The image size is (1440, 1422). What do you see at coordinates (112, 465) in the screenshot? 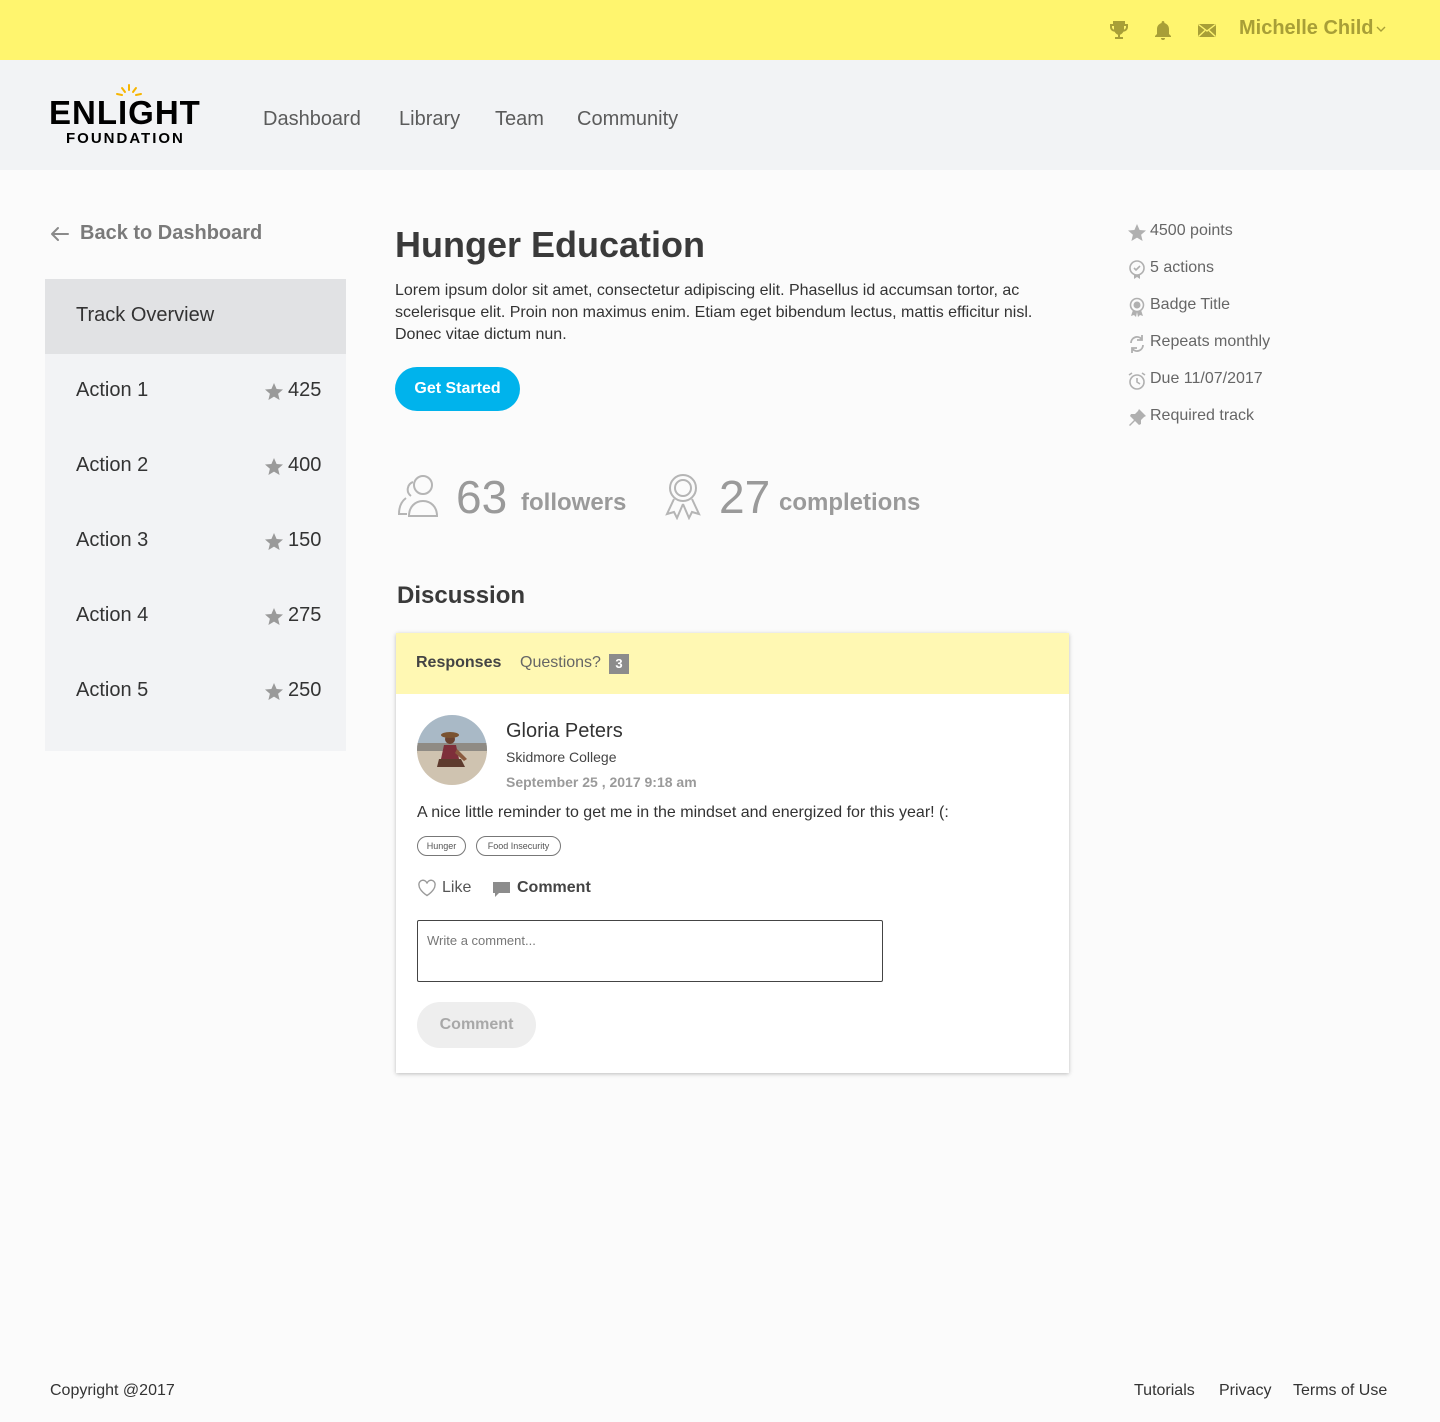
I see `action-name: Action 2` at bounding box center [112, 465].